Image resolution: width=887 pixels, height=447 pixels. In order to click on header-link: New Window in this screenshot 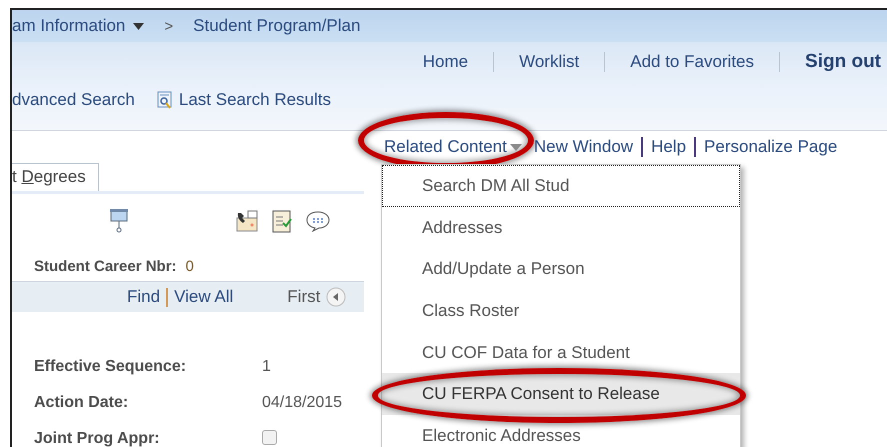, I will do `click(584, 147)`.